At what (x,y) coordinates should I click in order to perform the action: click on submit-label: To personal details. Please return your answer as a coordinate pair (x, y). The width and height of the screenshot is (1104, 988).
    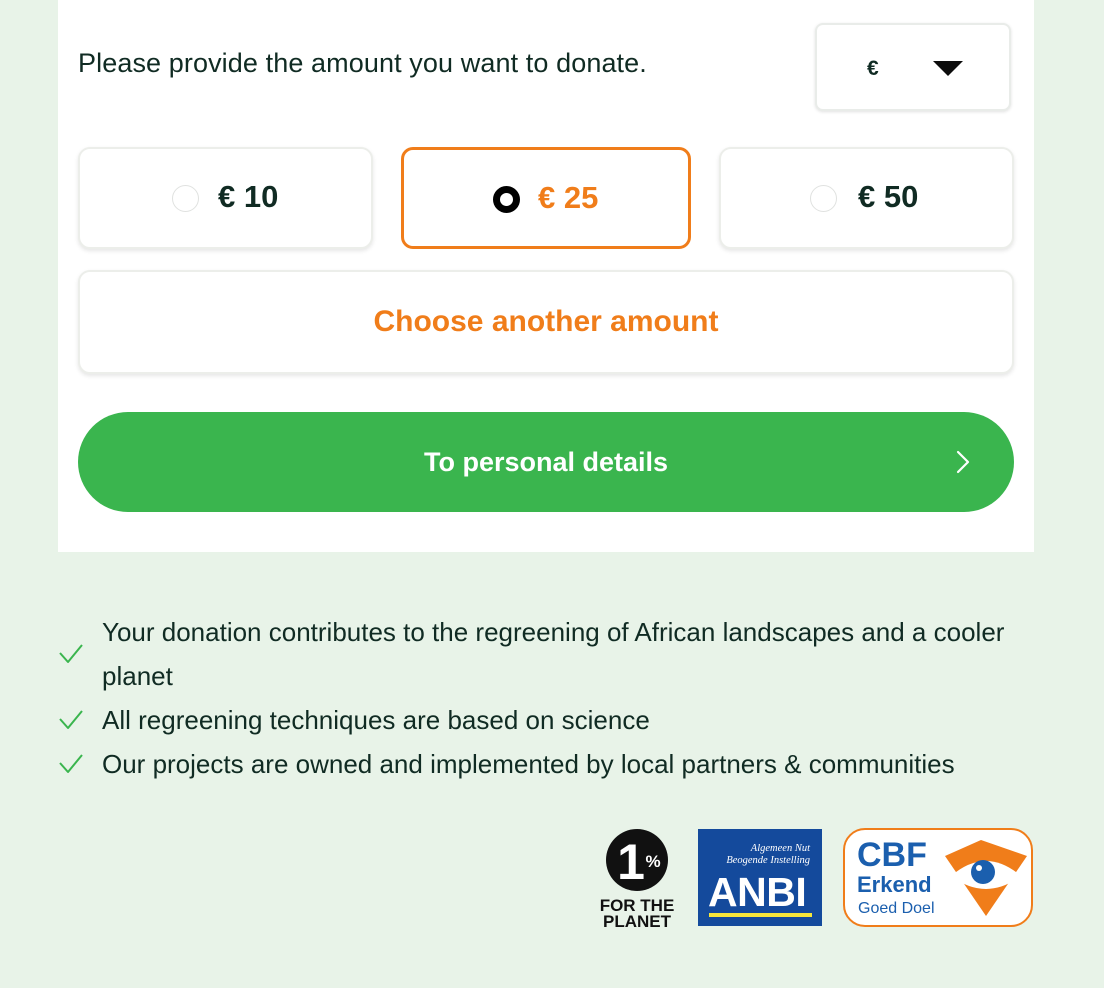
    Looking at the image, I should click on (546, 462).